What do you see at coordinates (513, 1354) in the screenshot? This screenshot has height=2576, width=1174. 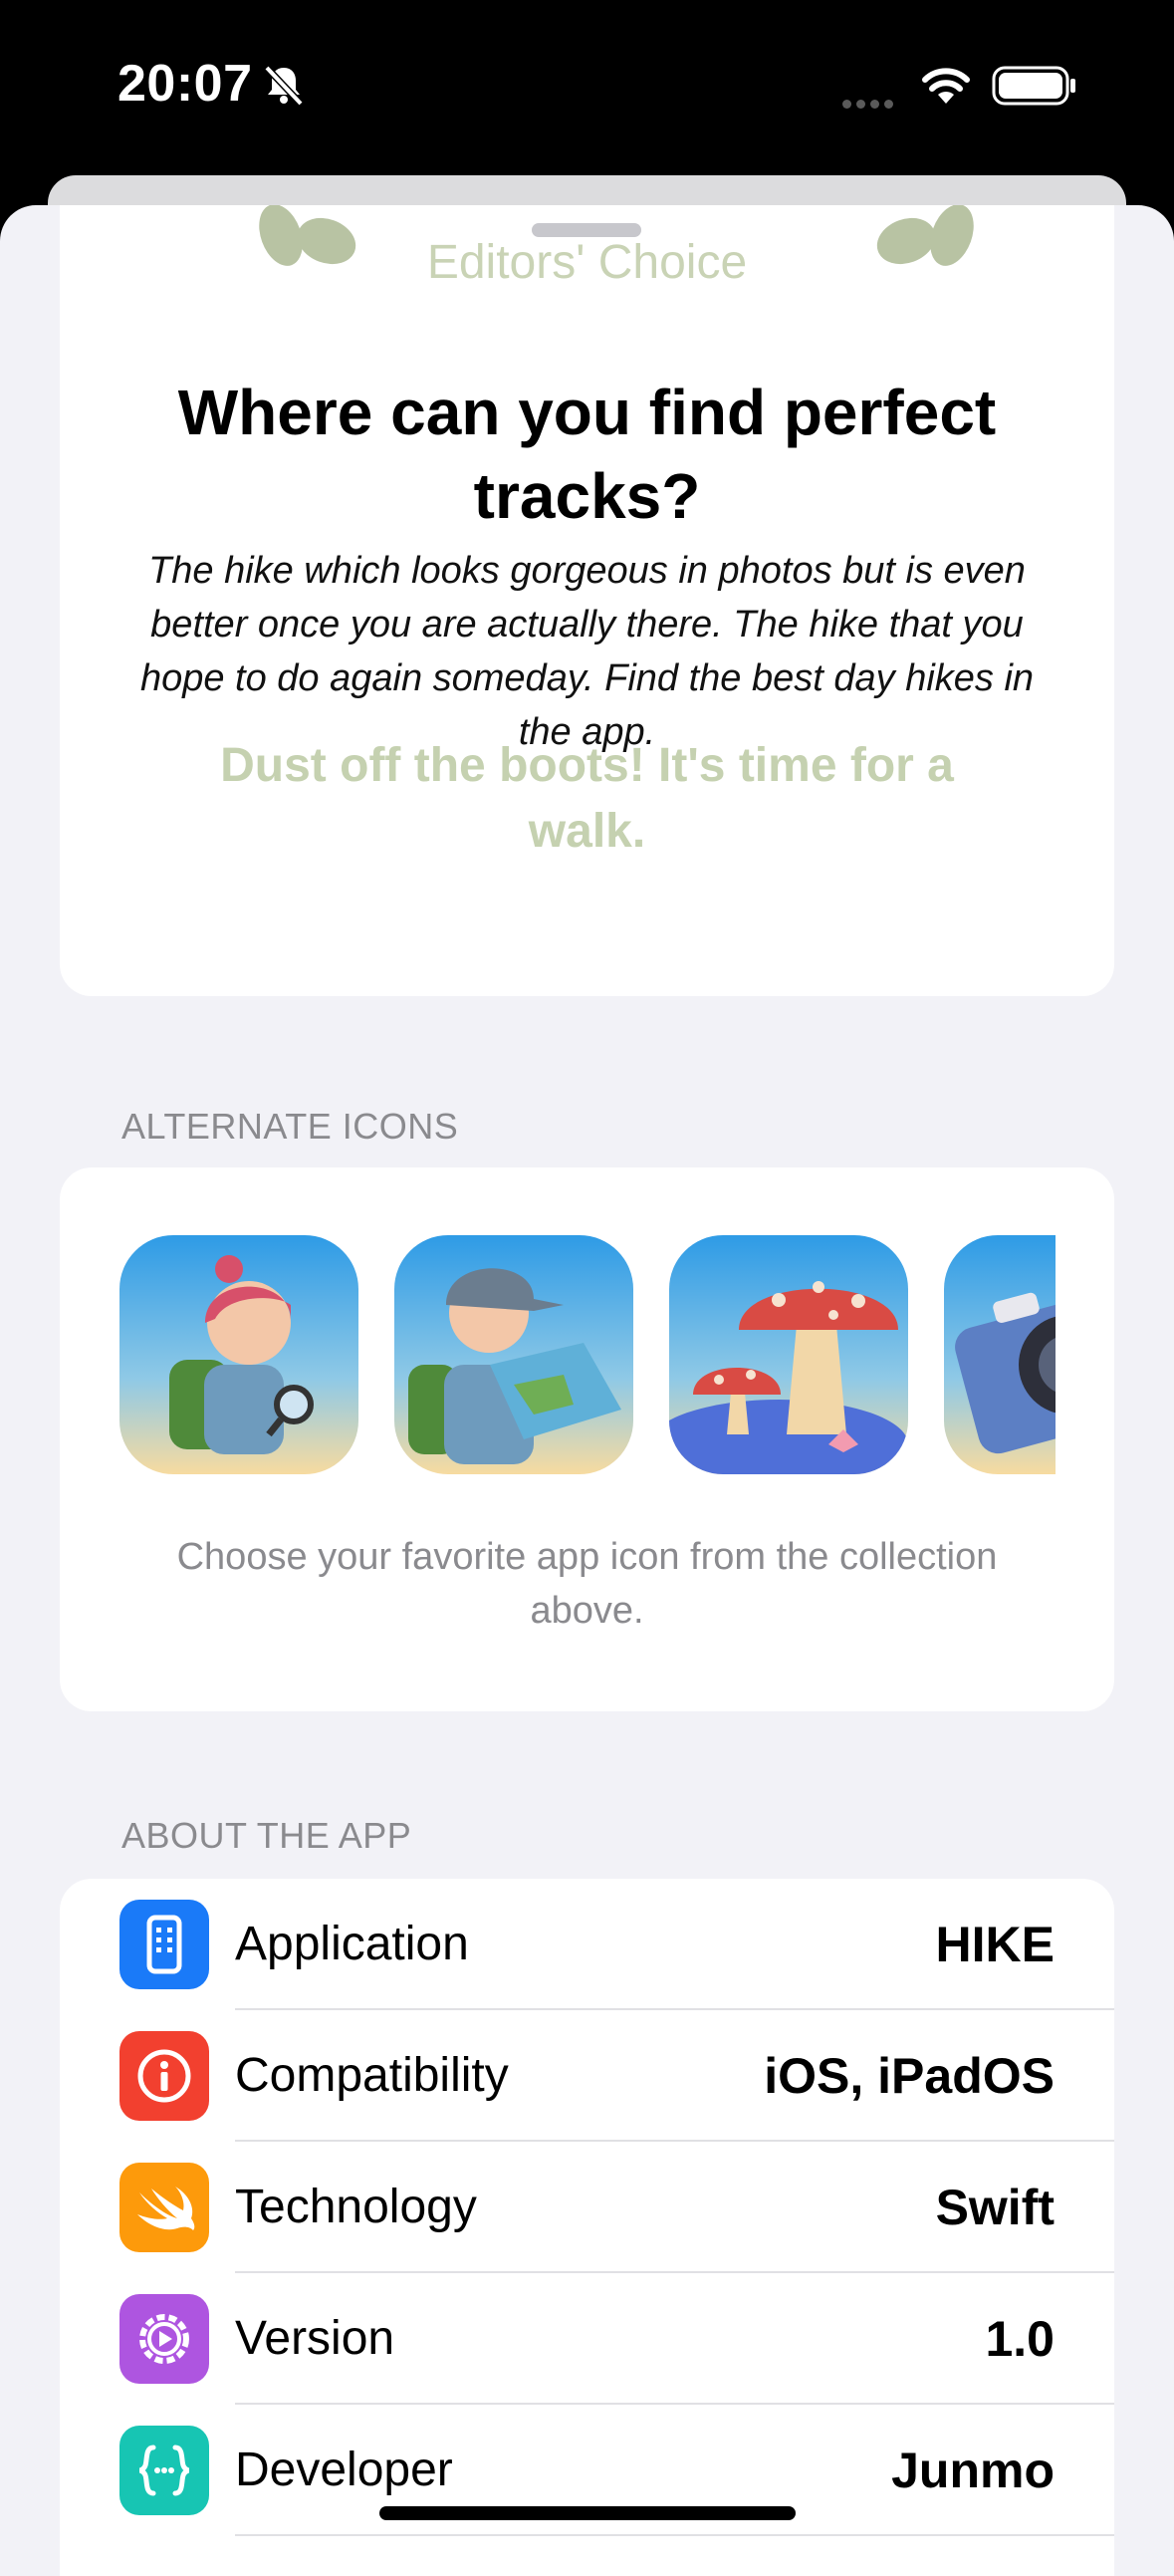 I see `hiker-boy-map-icon` at bounding box center [513, 1354].